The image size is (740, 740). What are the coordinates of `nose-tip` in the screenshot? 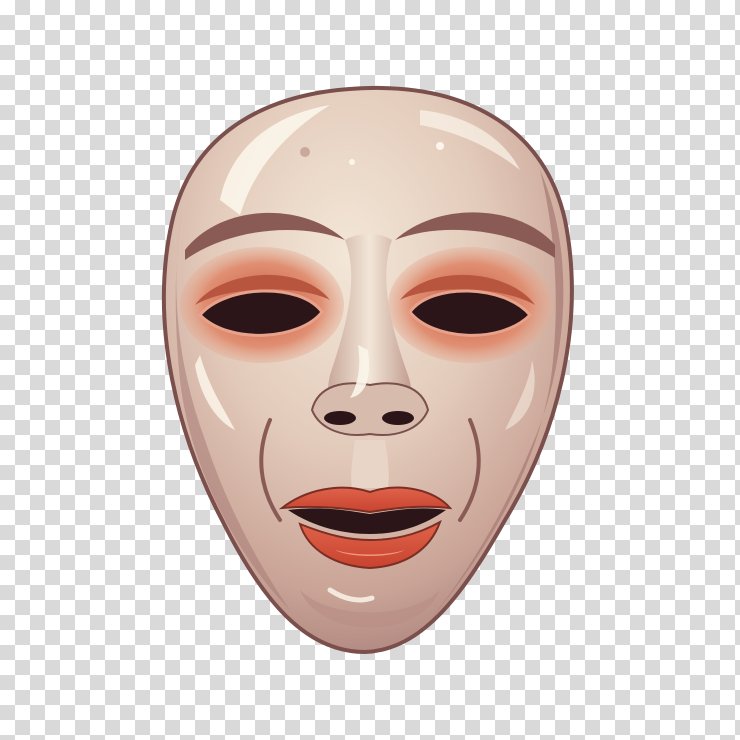 It's located at (370, 409).